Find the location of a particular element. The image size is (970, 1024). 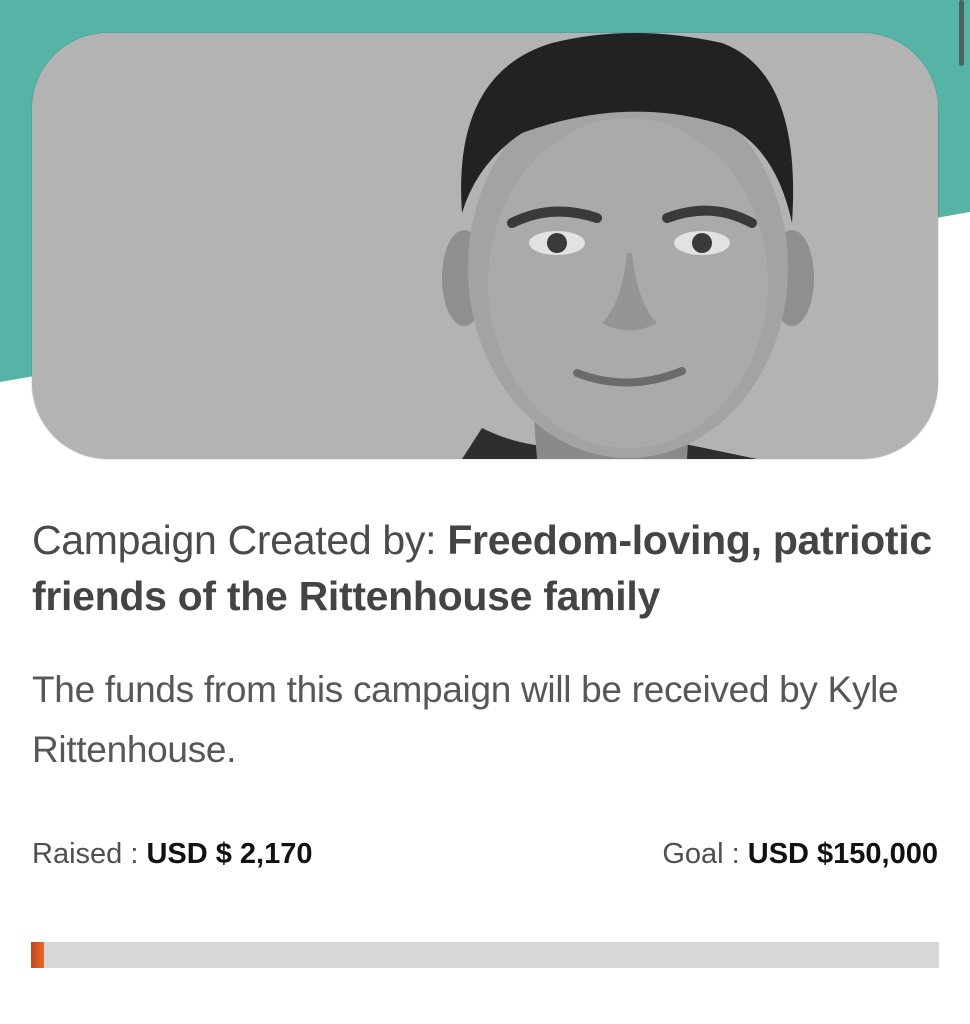

scroll-indicator is located at coordinates (961, 33).